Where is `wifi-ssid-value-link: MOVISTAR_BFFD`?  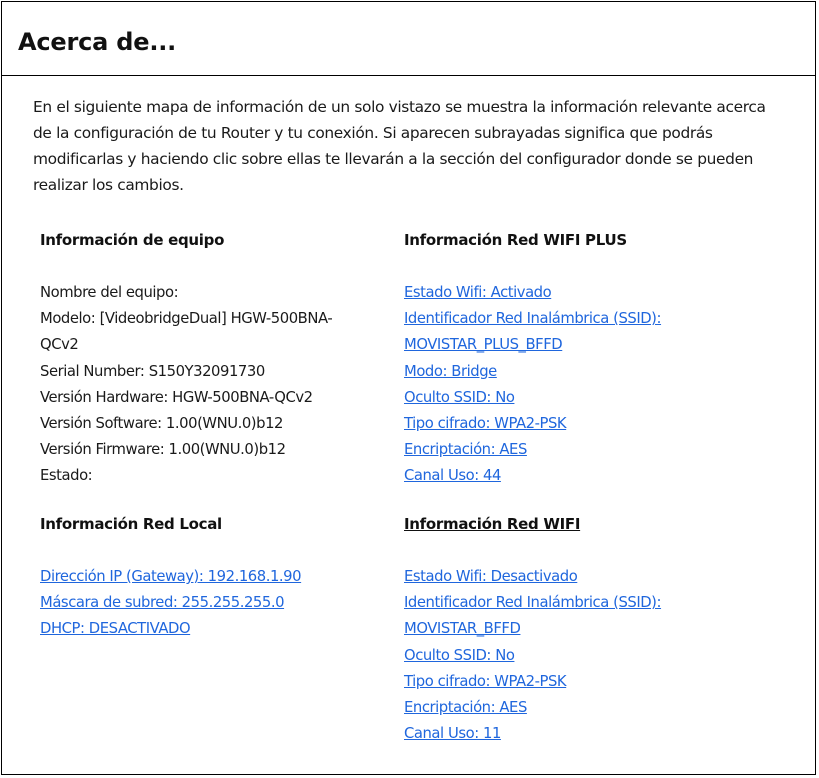 wifi-ssid-value-link: MOVISTAR_BFFD is located at coordinates (462, 628).